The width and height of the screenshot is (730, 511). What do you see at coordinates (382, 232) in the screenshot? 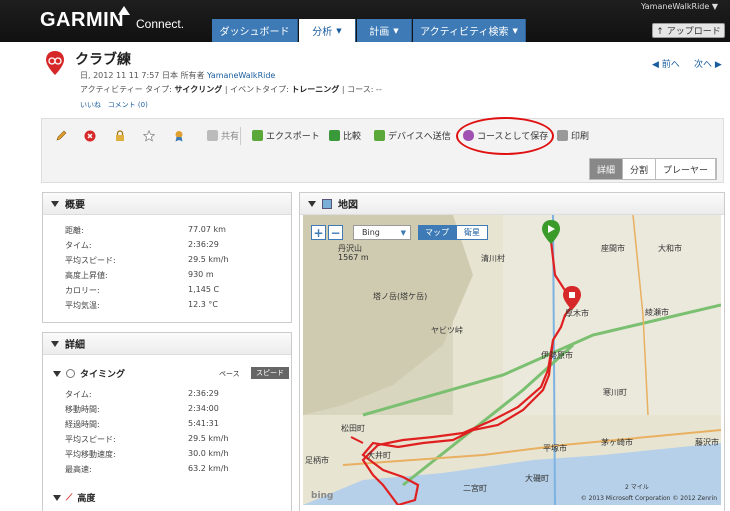
I see `map-provider-select: Bing ▼` at bounding box center [382, 232].